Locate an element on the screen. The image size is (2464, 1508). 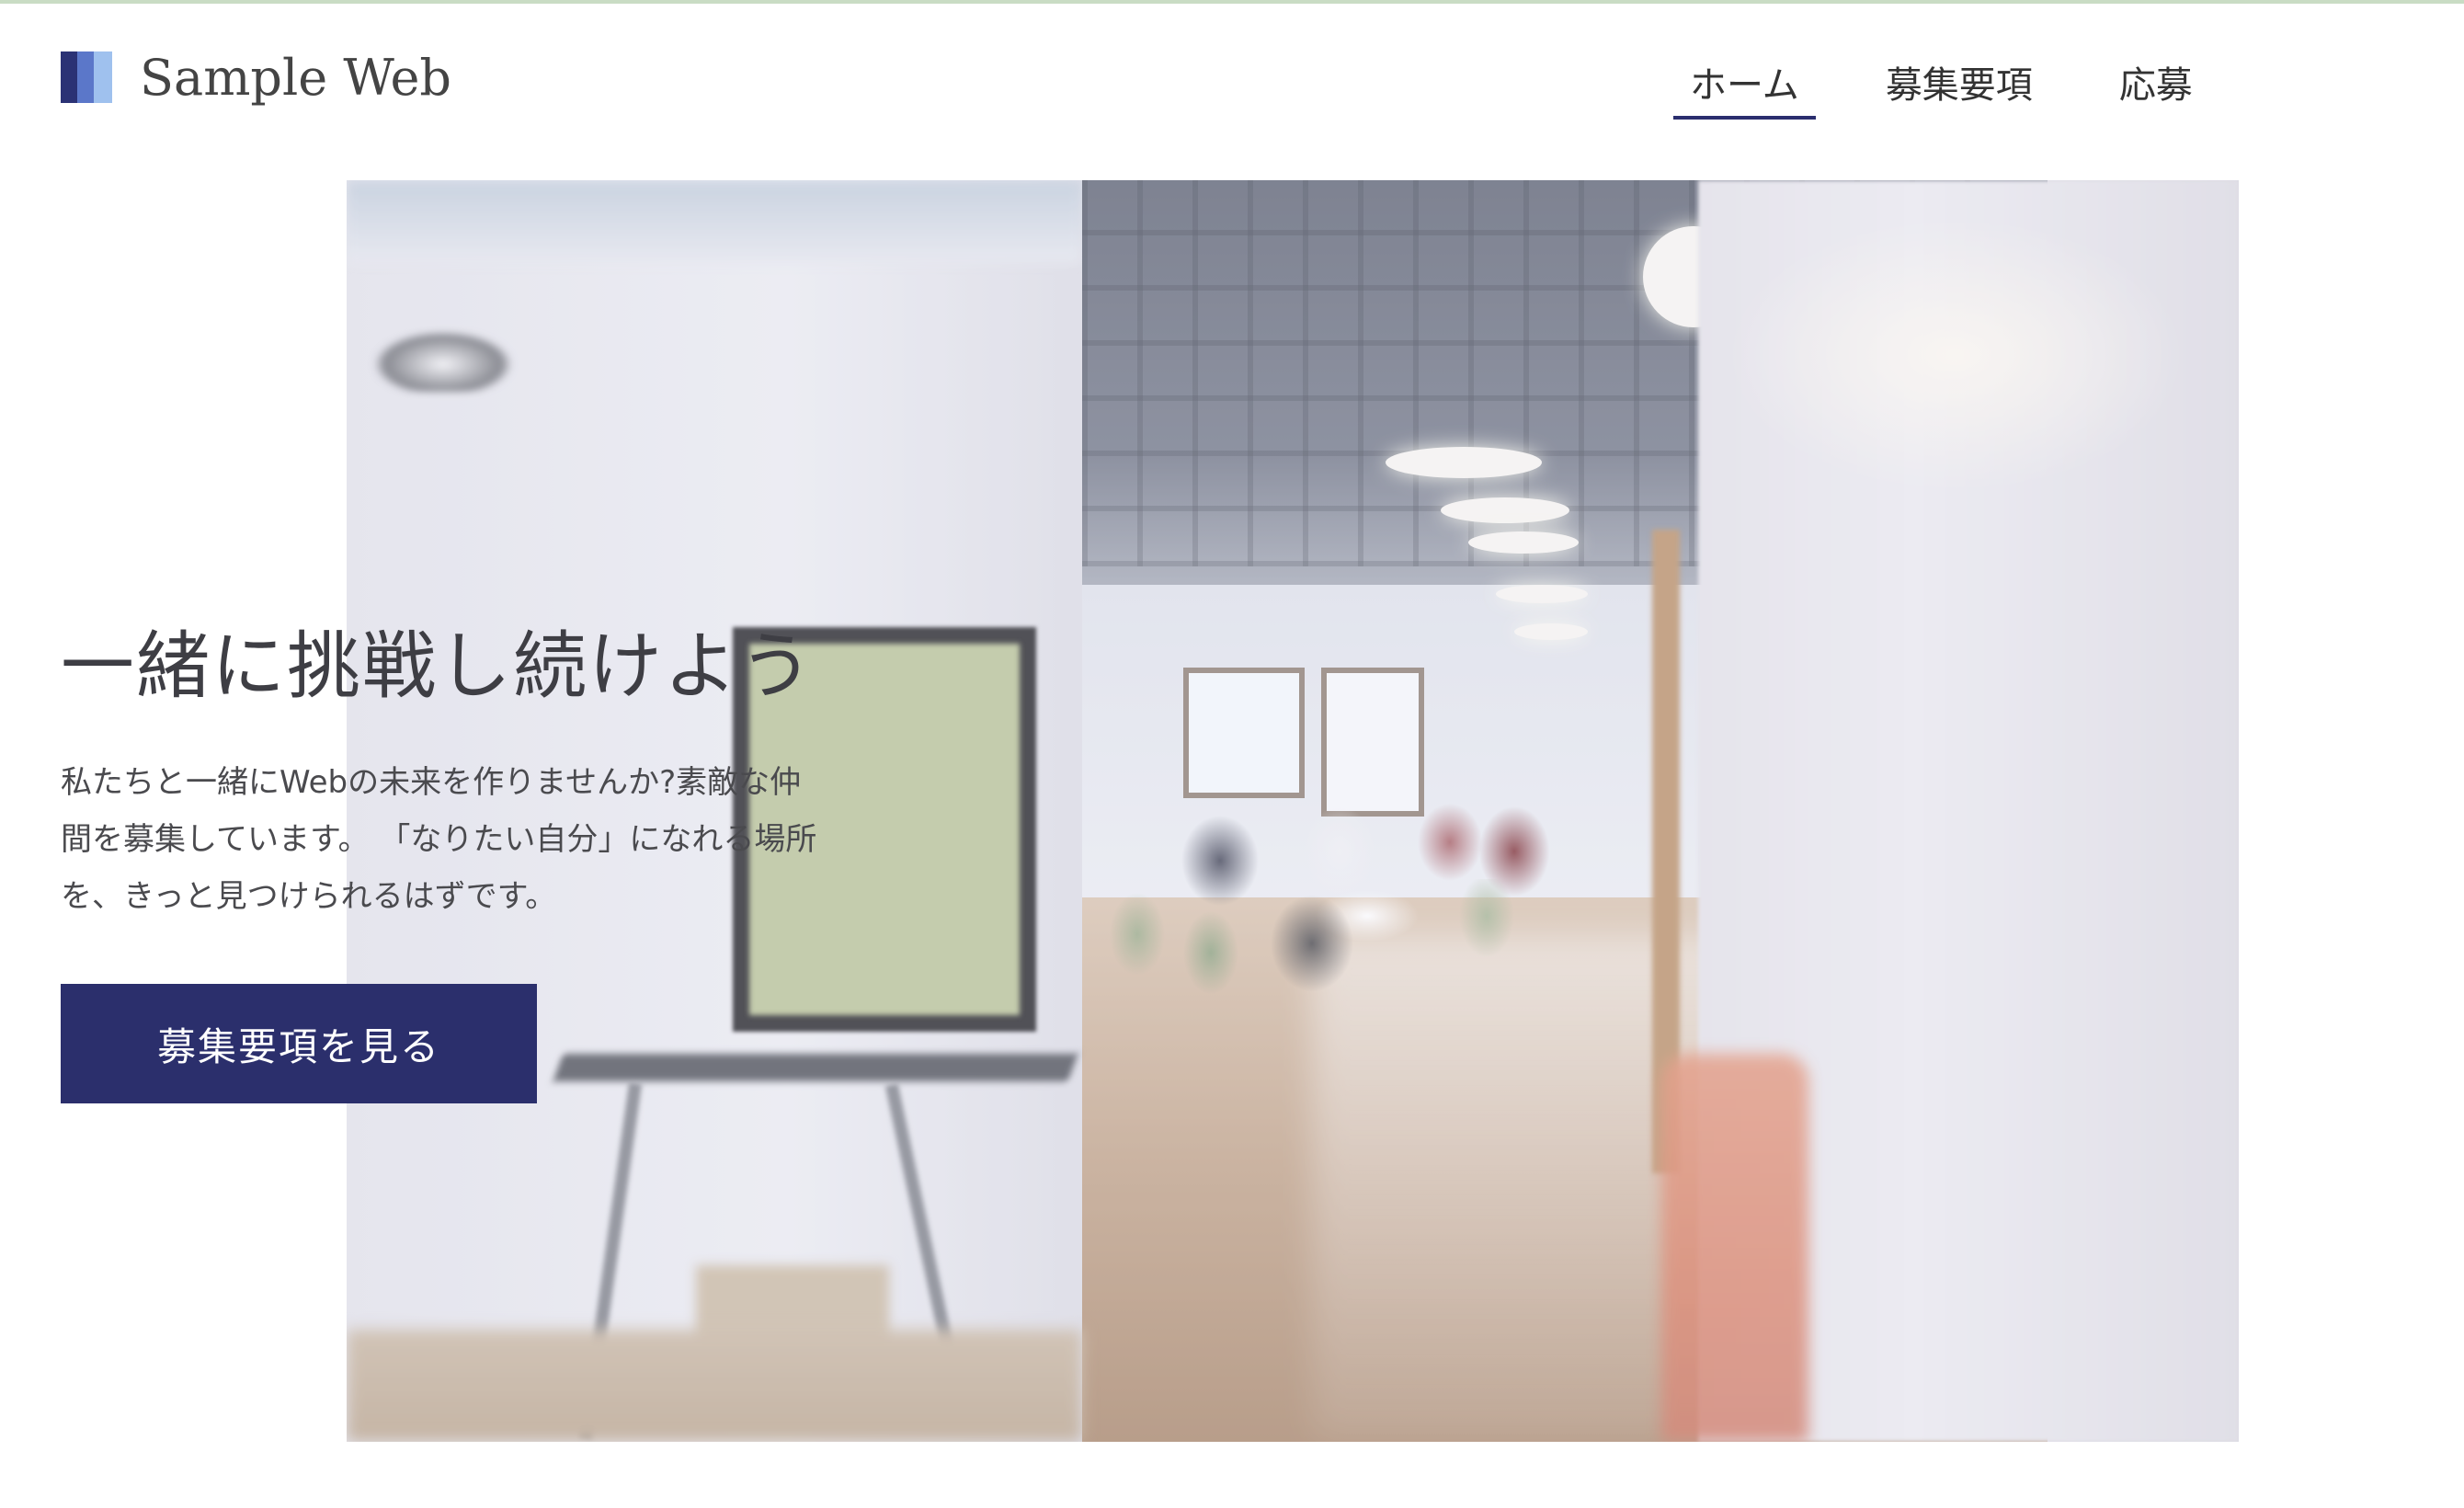
site-name: Sample Web is located at coordinates (295, 77).